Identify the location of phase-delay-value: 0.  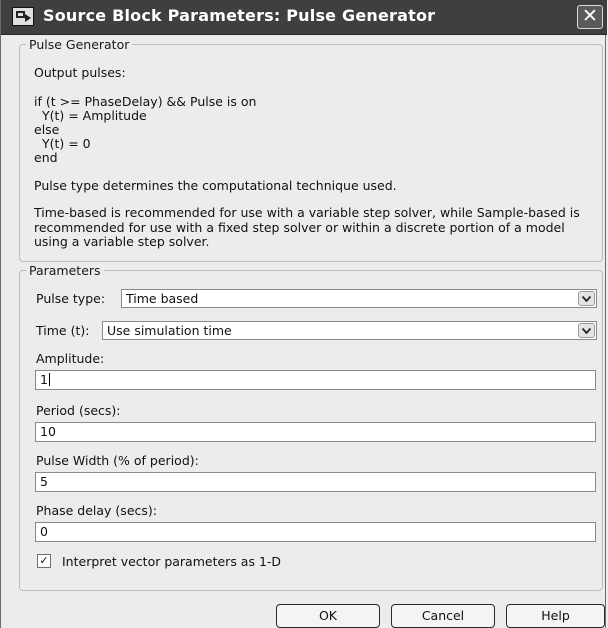
(44, 531).